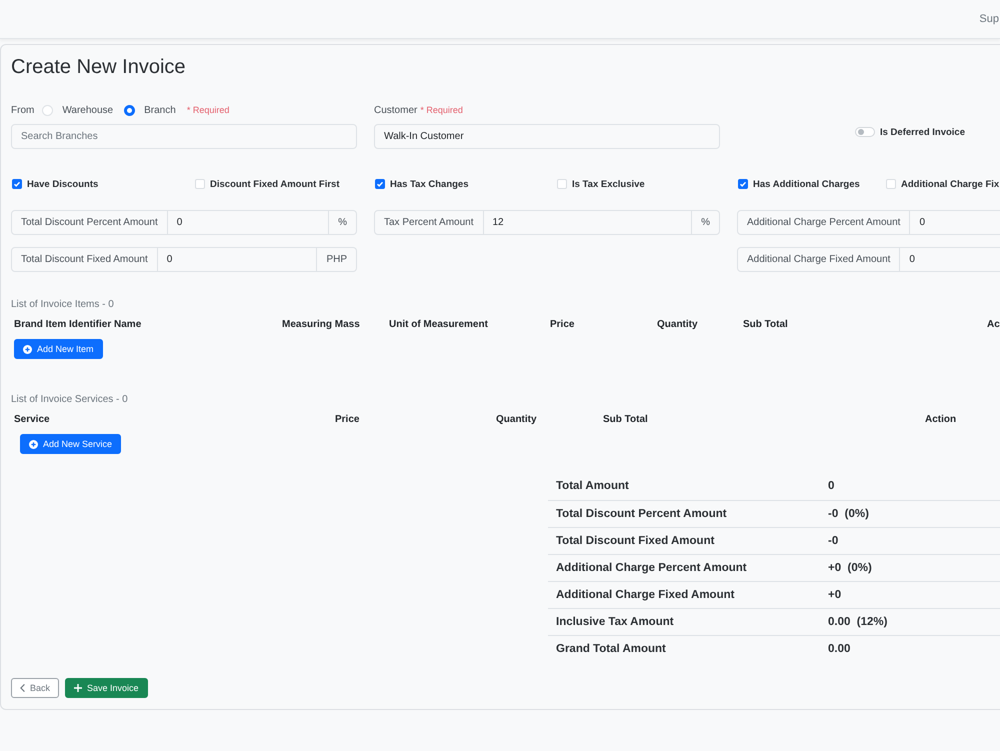 The height and width of the screenshot is (751, 1000). I want to click on input-field: 12, so click(588, 222).